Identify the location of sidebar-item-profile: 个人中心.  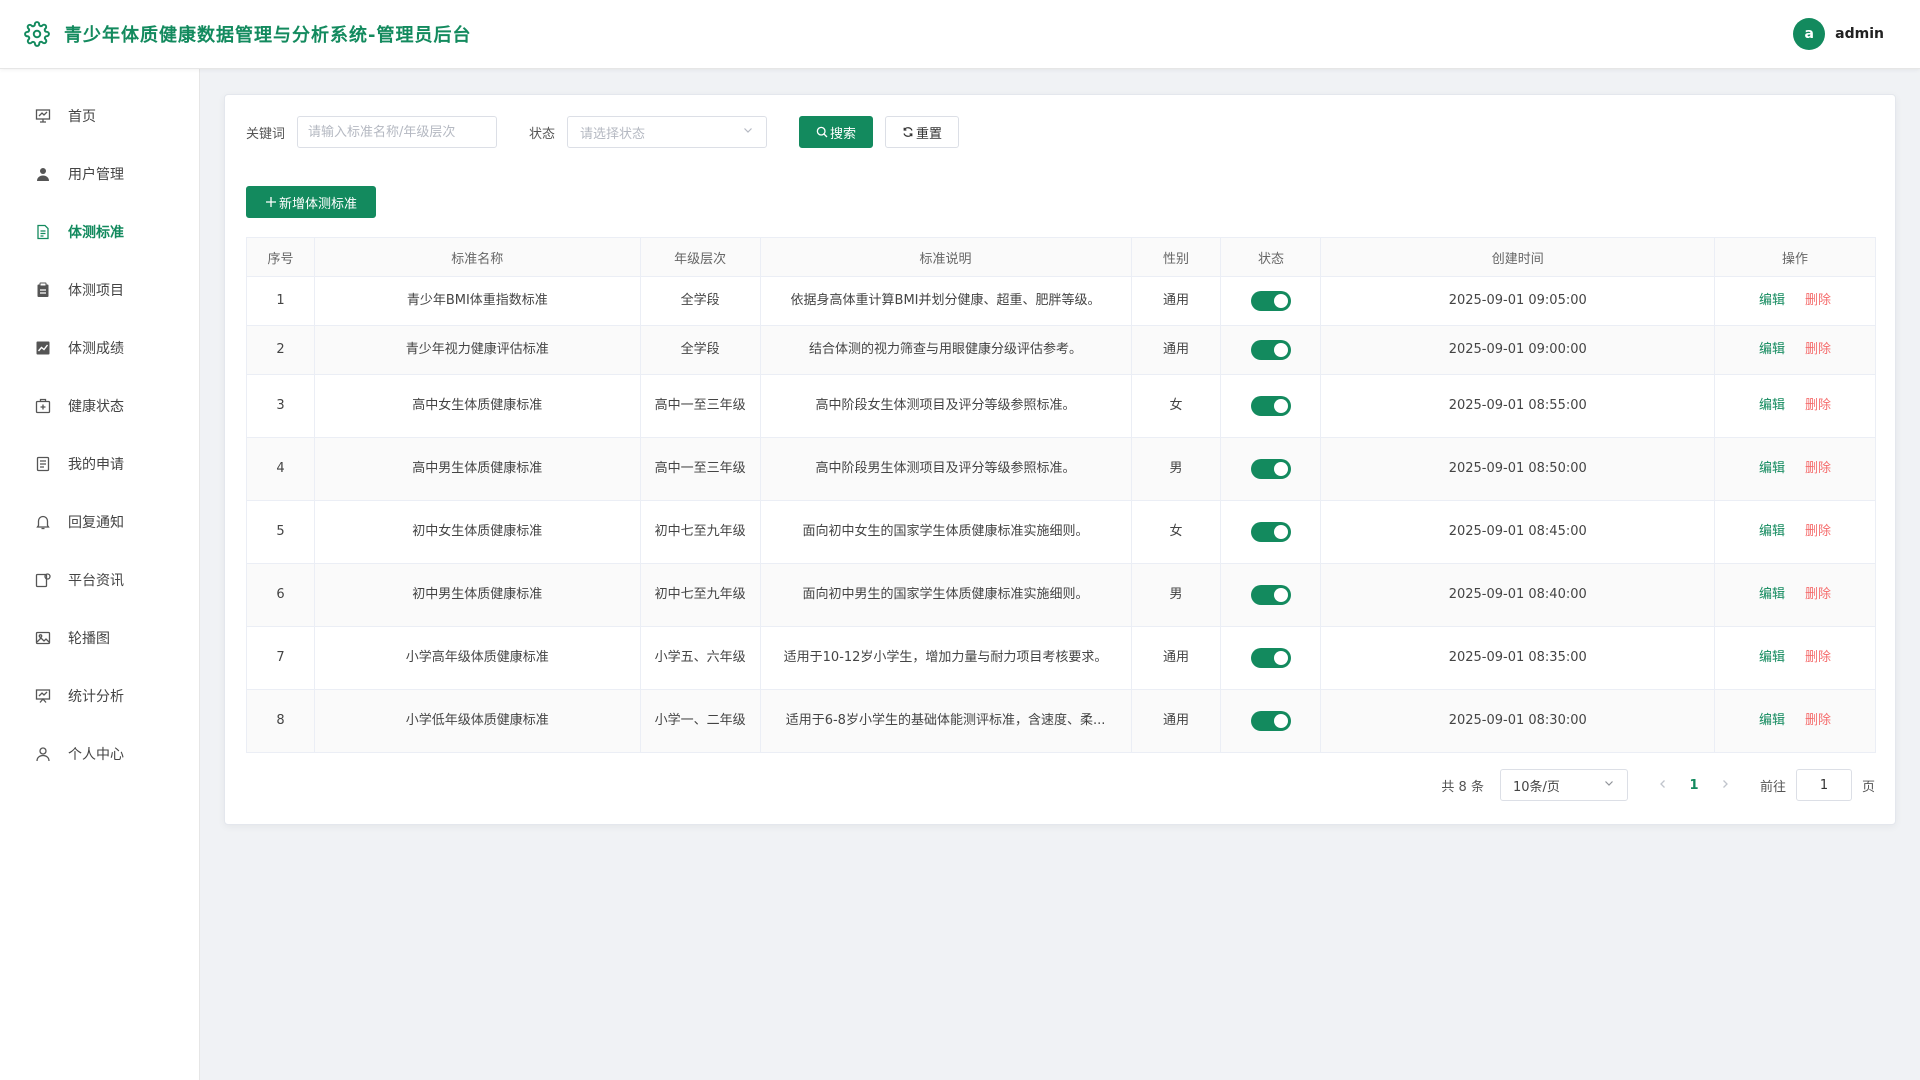
(99, 754).